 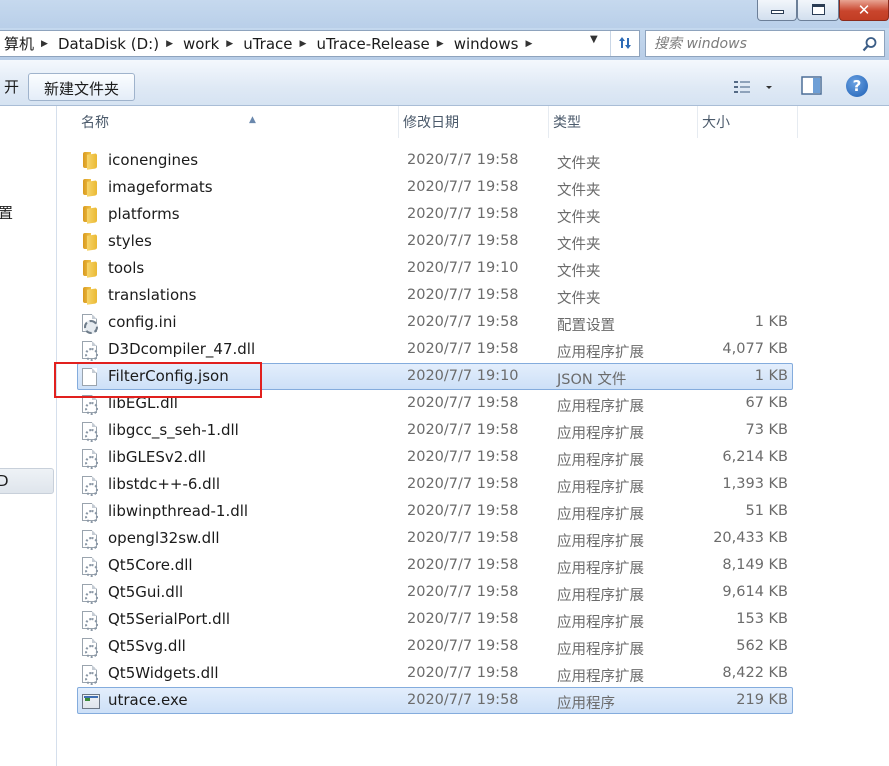 What do you see at coordinates (252, 120) in the screenshot?
I see `sort-ascending-icon: ▲` at bounding box center [252, 120].